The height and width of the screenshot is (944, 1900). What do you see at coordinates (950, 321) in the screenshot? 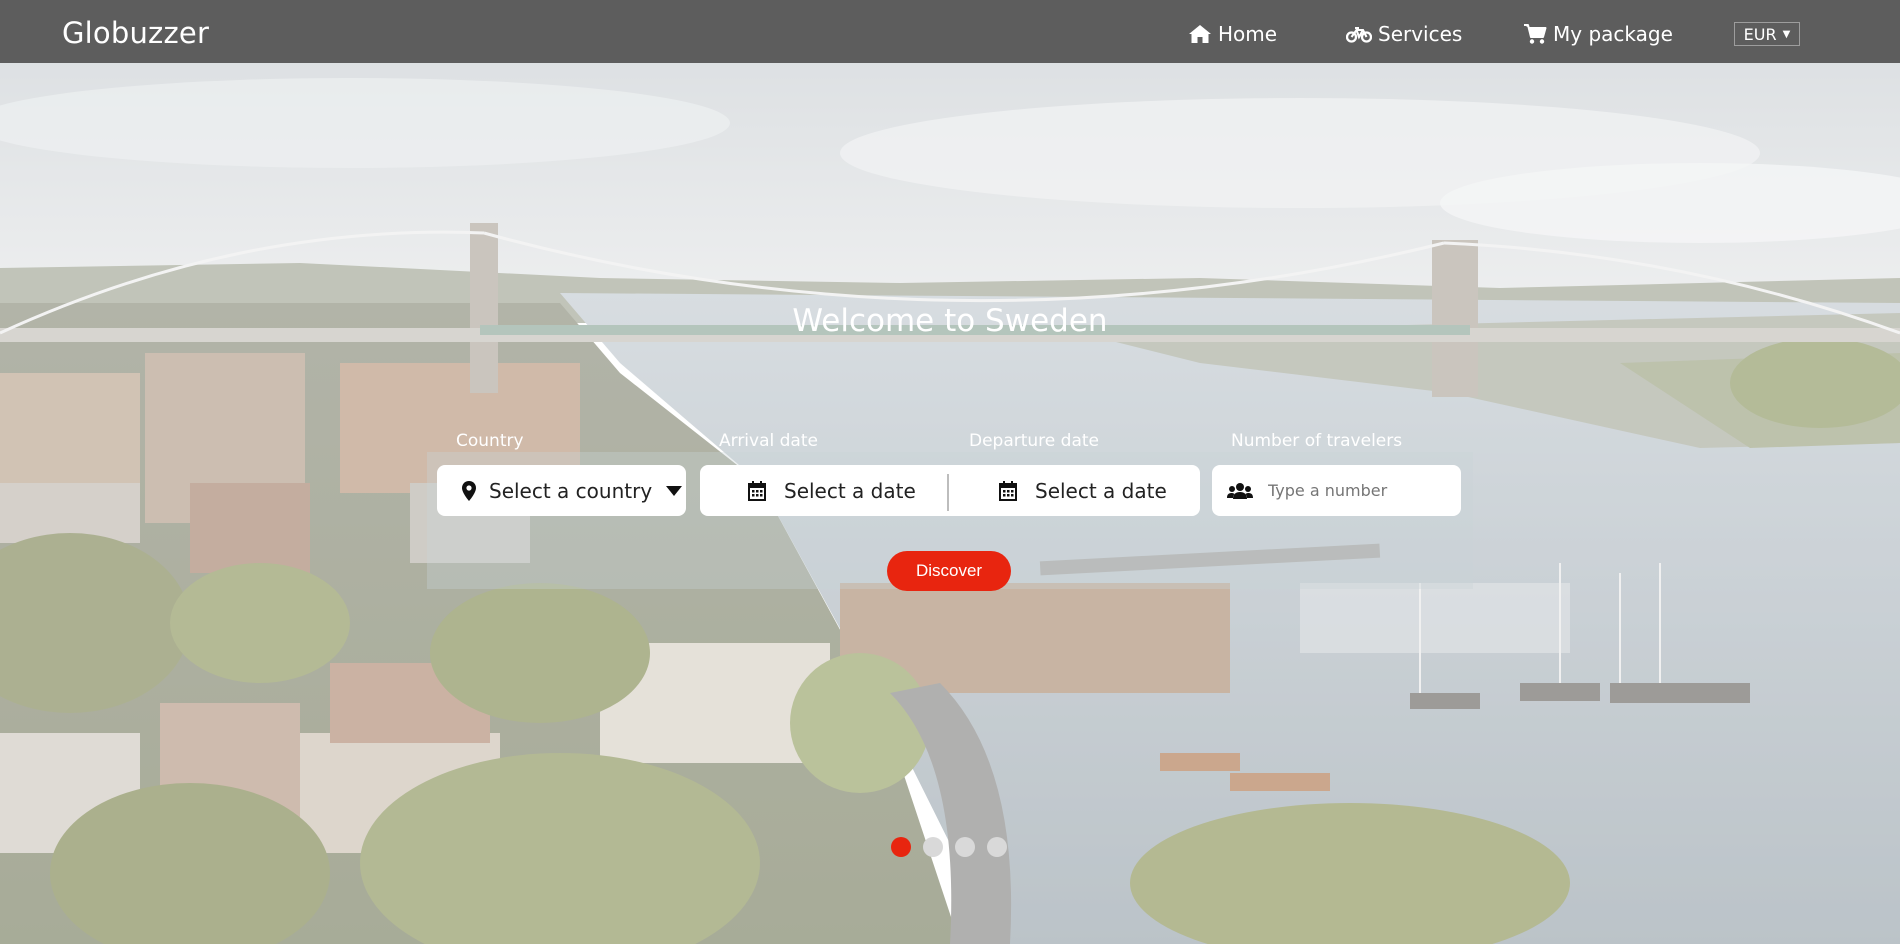
I see `hero-title: Welcome to Sweden` at bounding box center [950, 321].